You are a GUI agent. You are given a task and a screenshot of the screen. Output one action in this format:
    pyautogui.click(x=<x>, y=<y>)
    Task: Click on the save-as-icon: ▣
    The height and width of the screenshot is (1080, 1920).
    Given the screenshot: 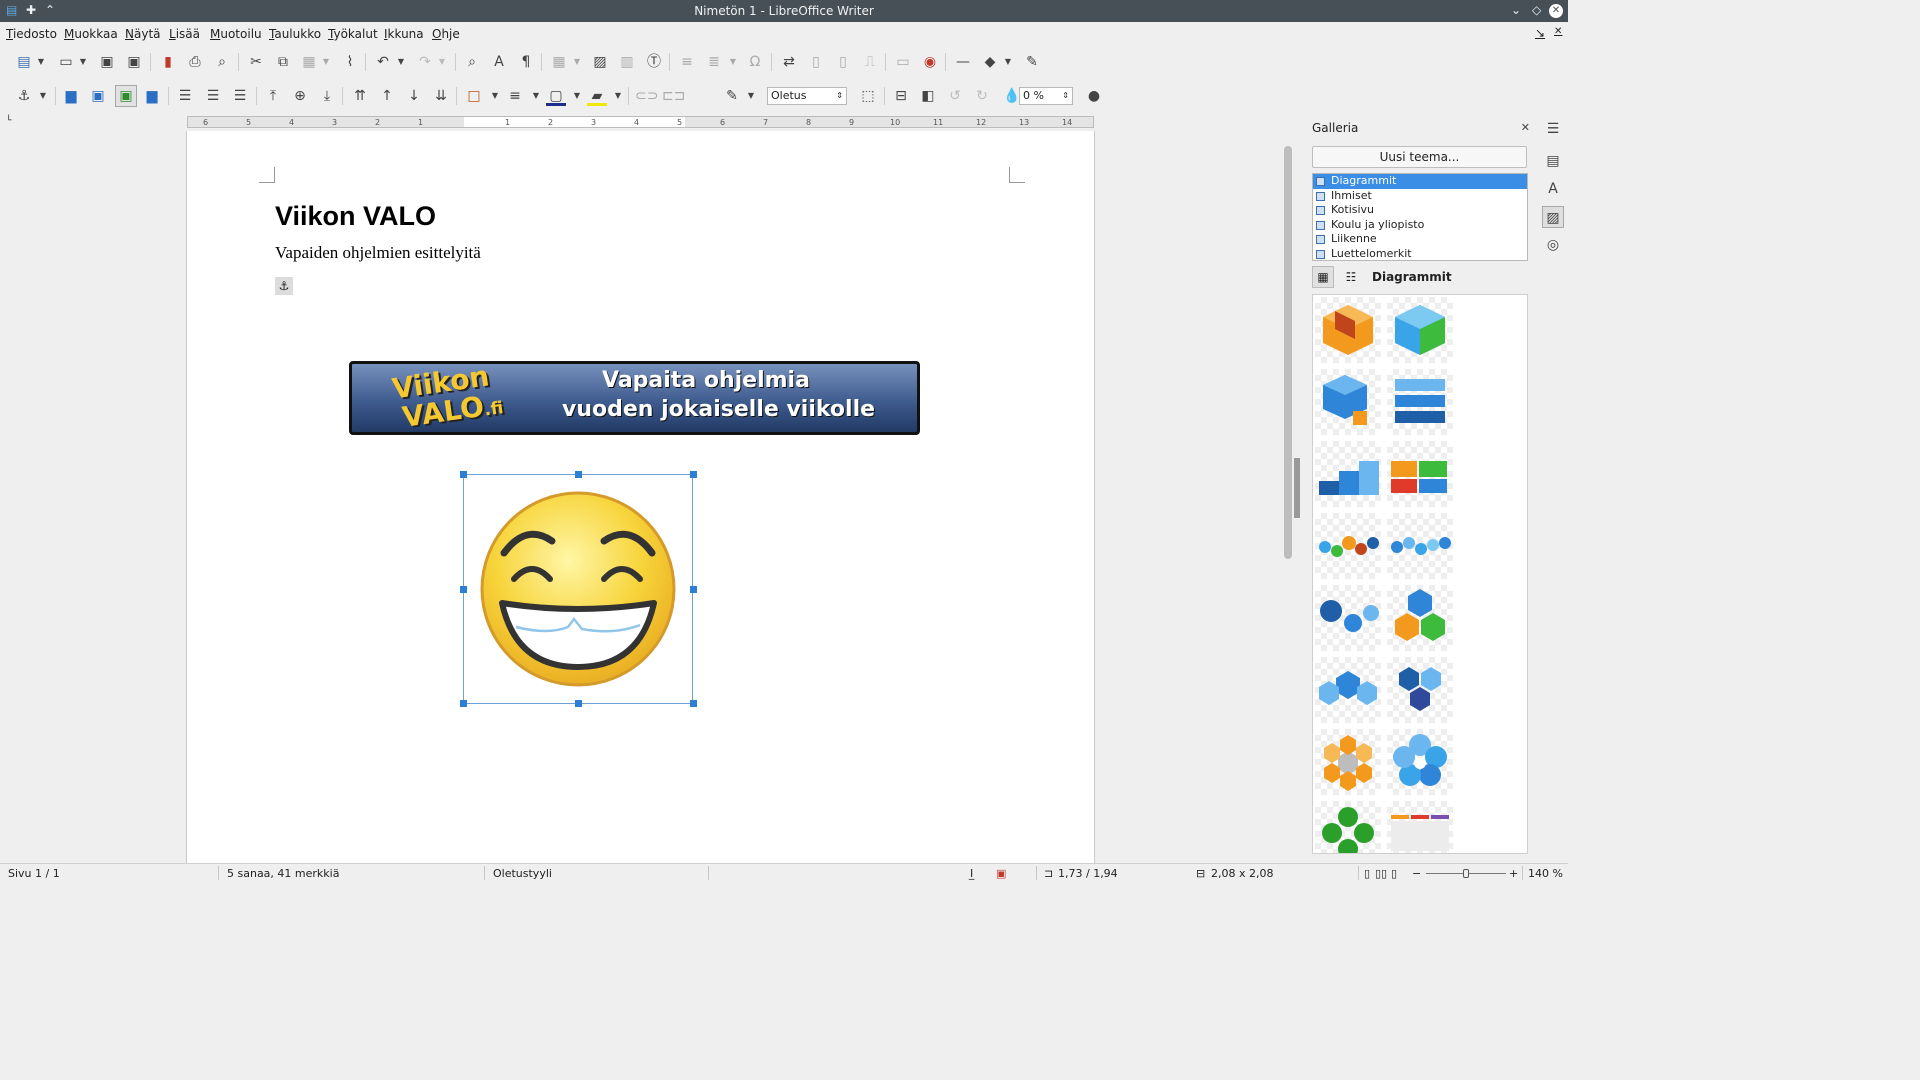 What is the action you would take?
    pyautogui.click(x=134, y=62)
    